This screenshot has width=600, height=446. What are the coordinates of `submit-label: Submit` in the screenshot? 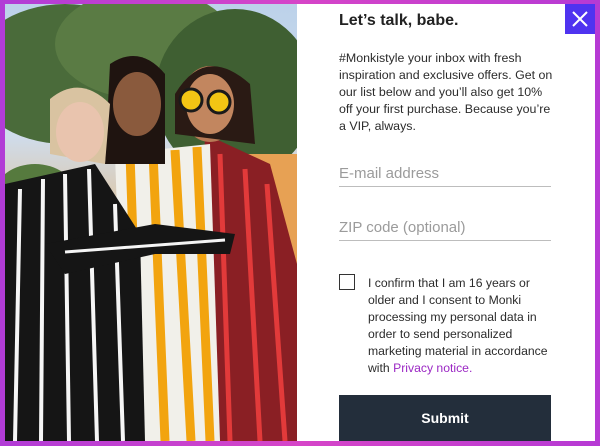 It's located at (445, 418).